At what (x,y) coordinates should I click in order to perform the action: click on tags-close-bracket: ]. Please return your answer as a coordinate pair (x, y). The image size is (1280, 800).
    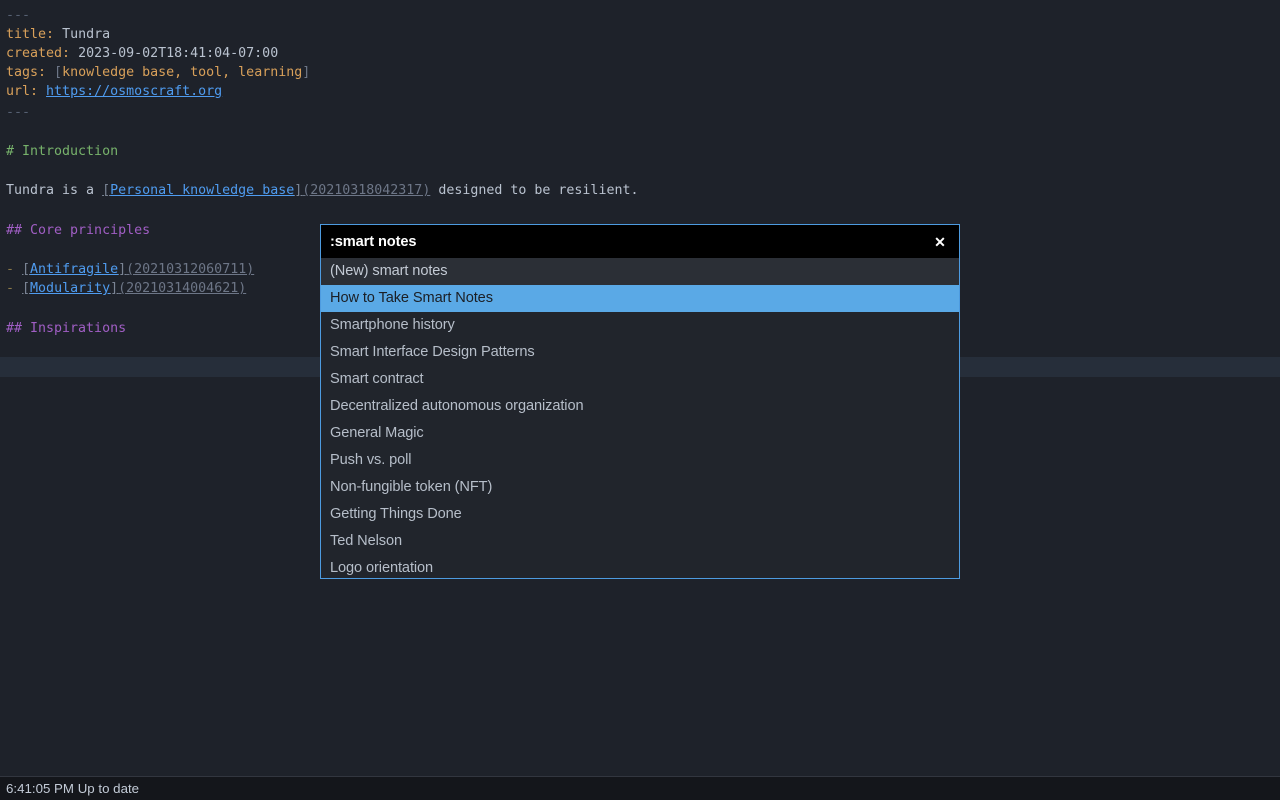
    Looking at the image, I should click on (306, 72).